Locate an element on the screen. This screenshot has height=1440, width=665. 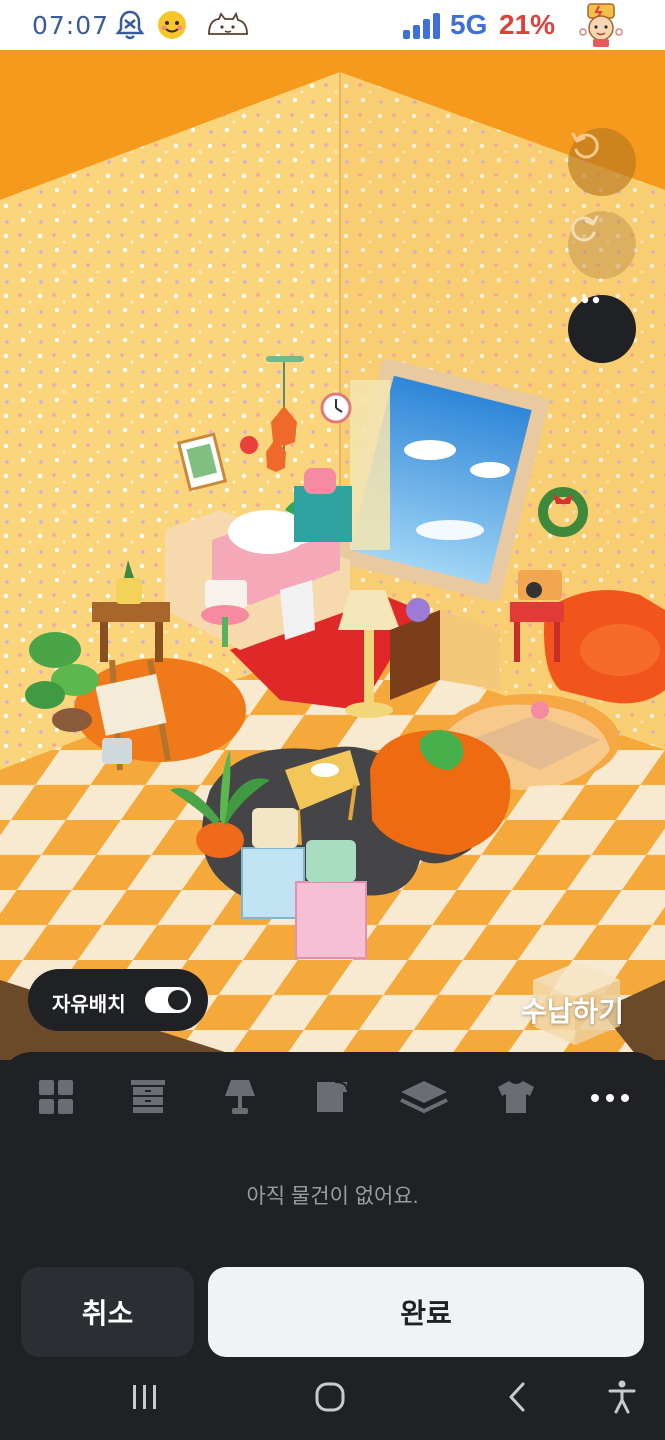
tab-wallpaper is located at coordinates (332, 1099).